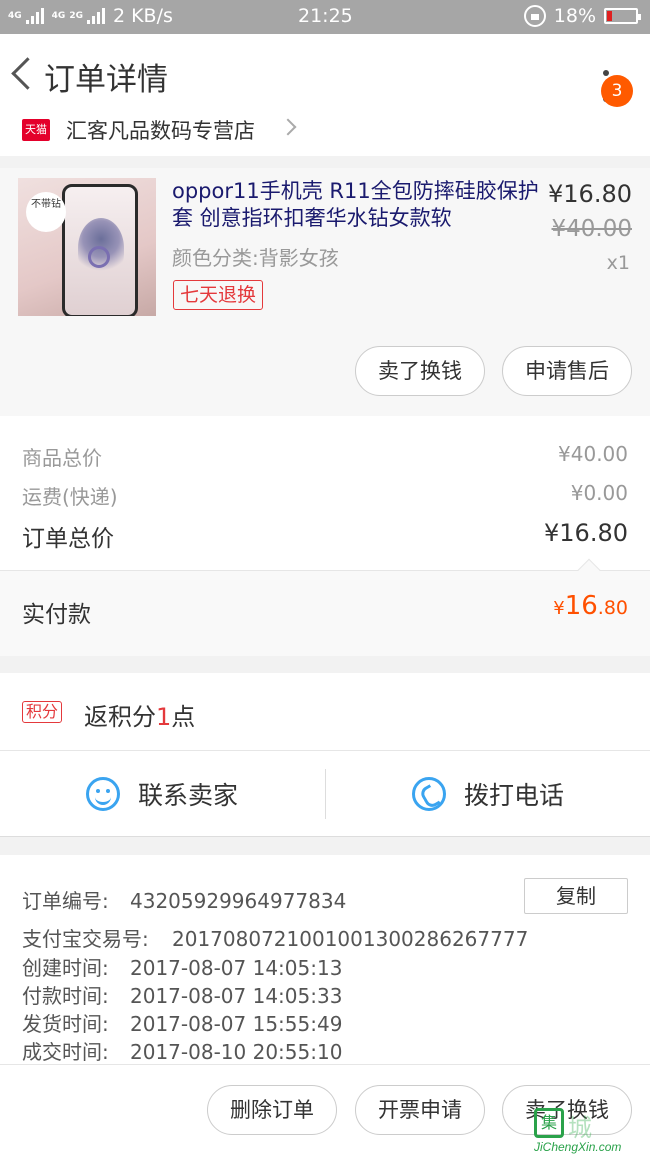  Describe the element at coordinates (591, 229) in the screenshot. I see `product-original-price: ¥40.00` at that location.